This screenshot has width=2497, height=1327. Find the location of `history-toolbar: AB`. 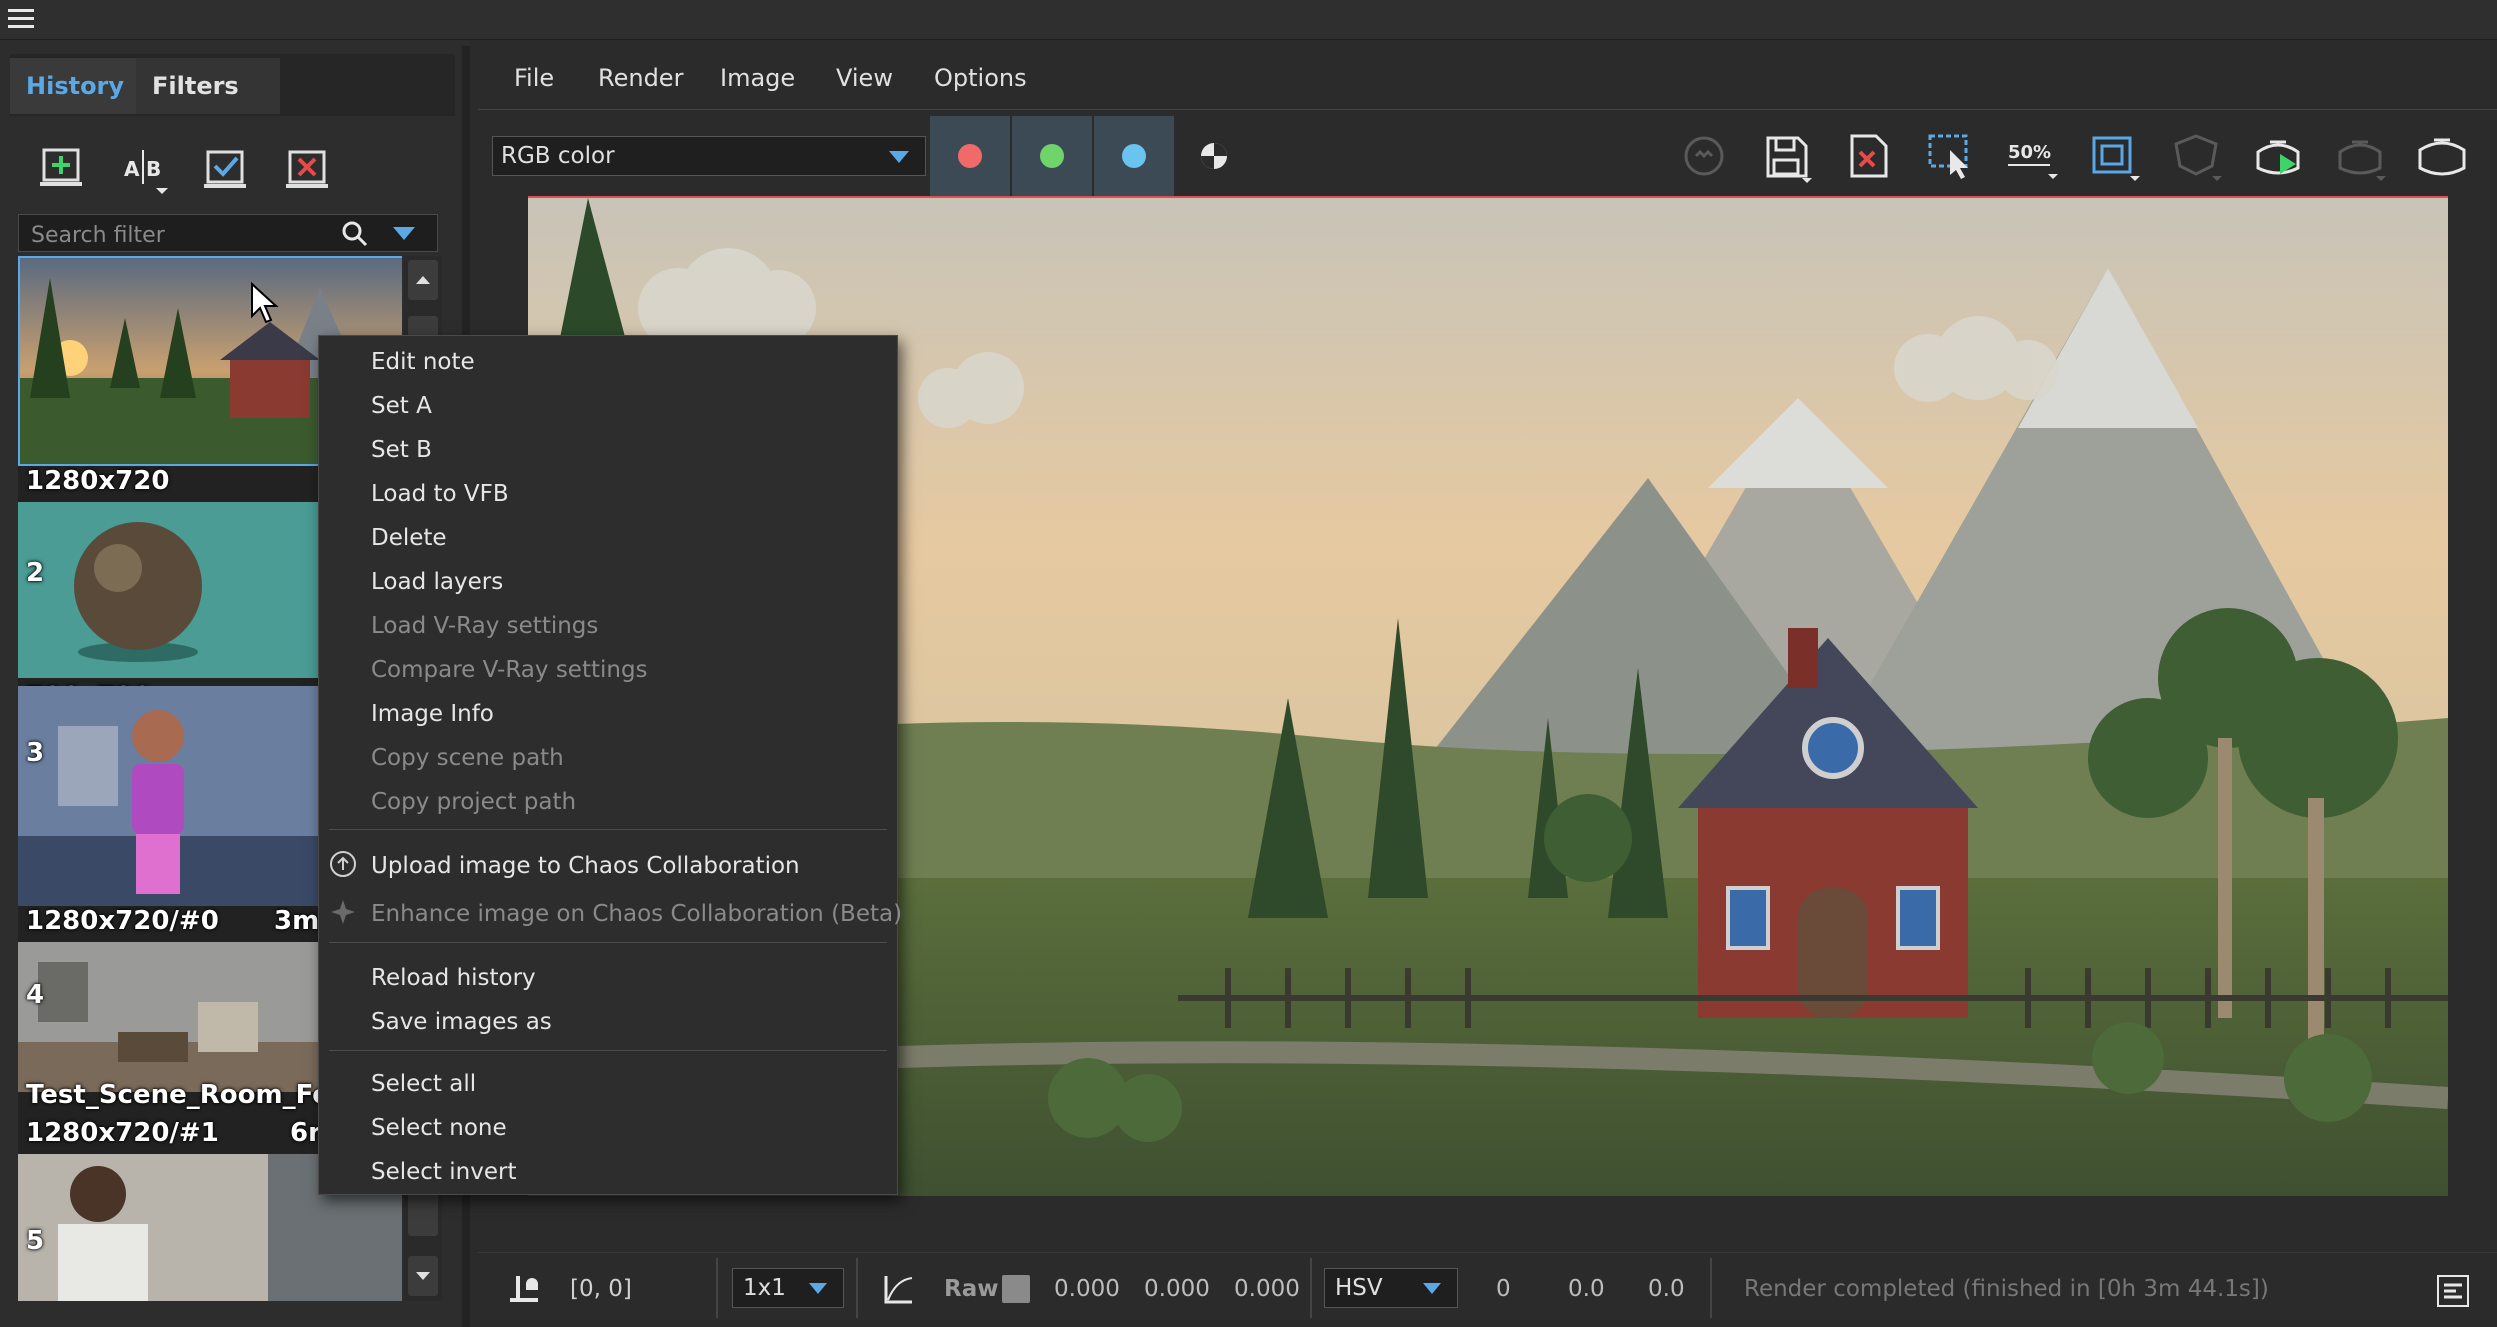

history-toolbar: AB is located at coordinates (238, 168).